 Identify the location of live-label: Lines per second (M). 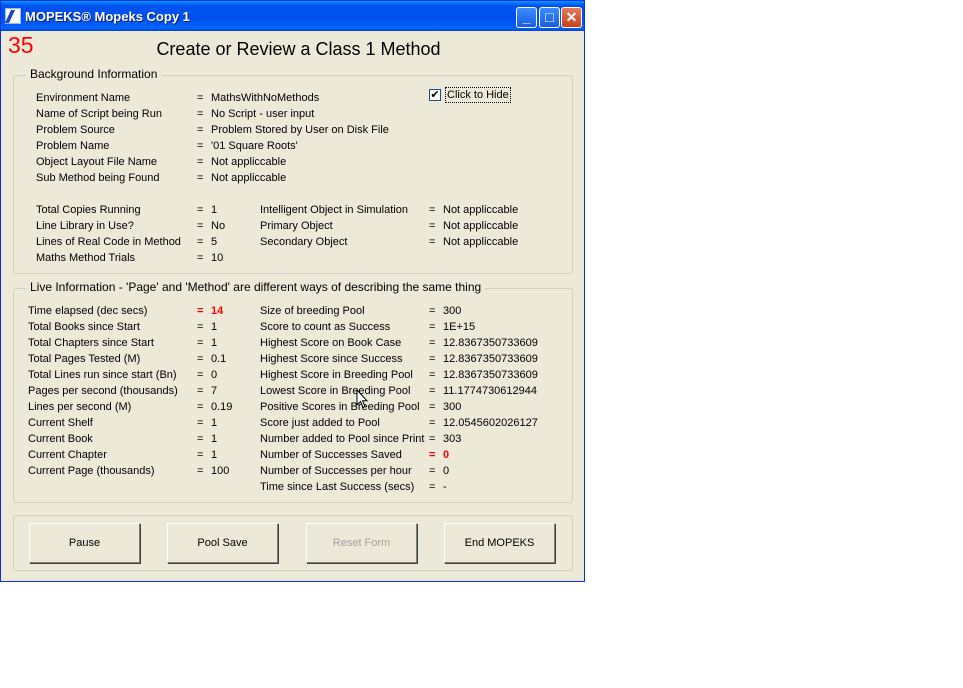
(80, 407).